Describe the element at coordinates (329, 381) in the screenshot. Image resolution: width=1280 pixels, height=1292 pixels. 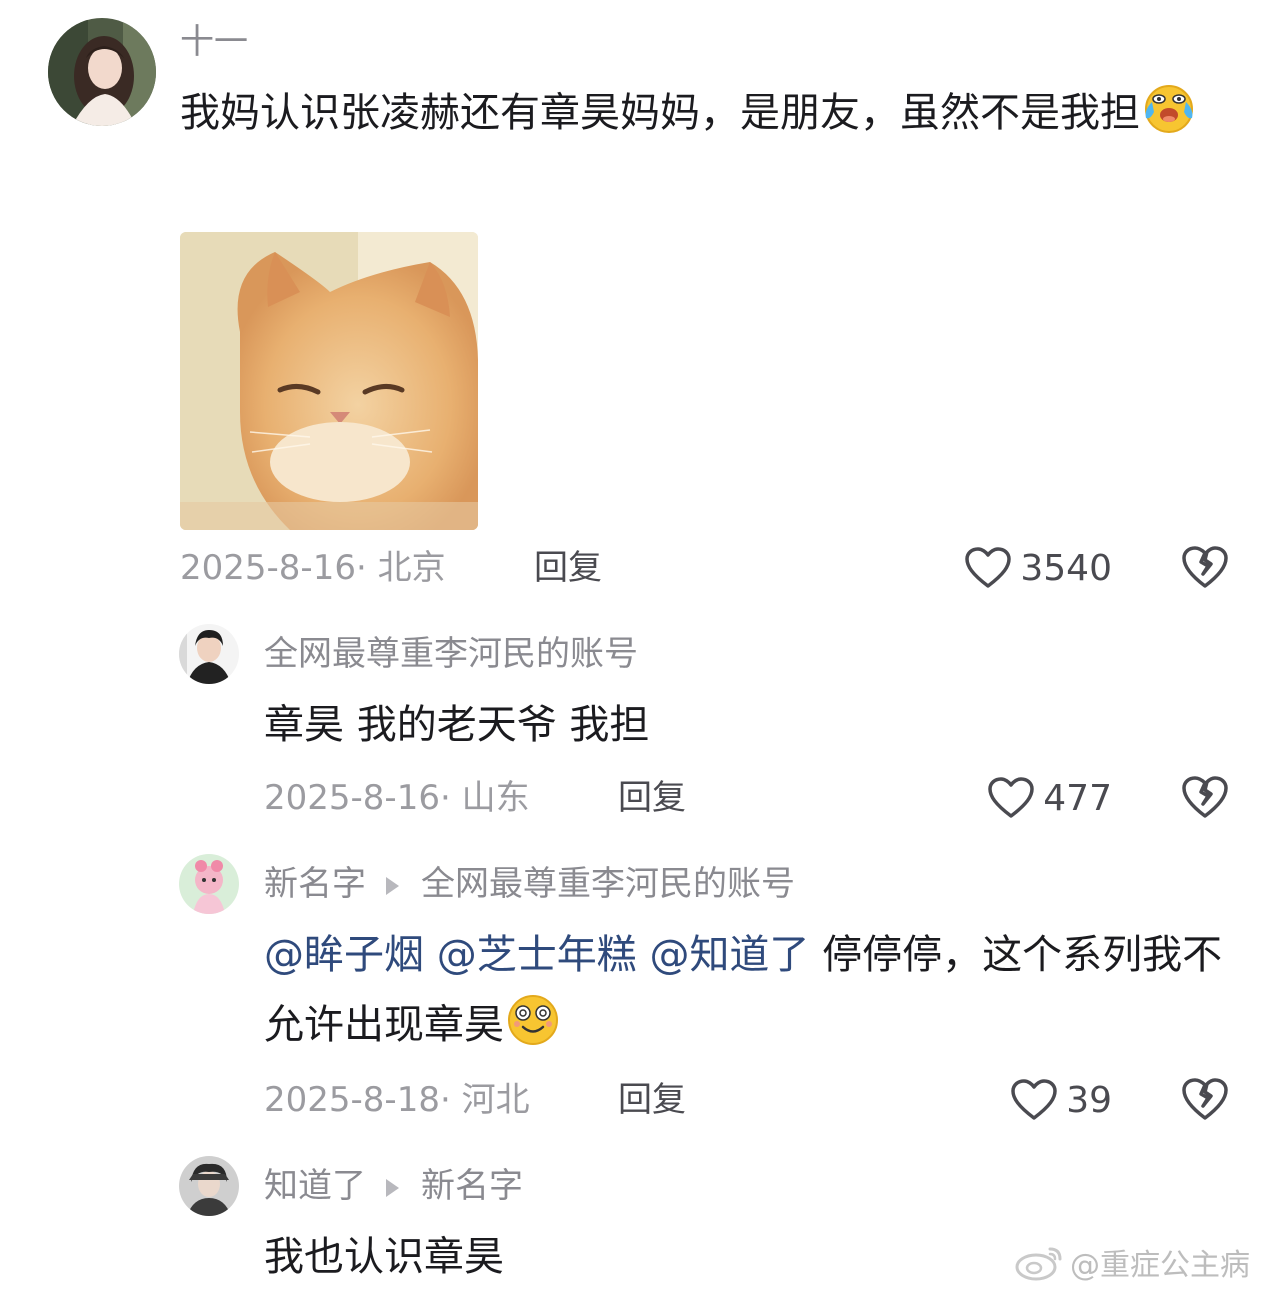
I see `orange-cat-squinting-photo` at that location.